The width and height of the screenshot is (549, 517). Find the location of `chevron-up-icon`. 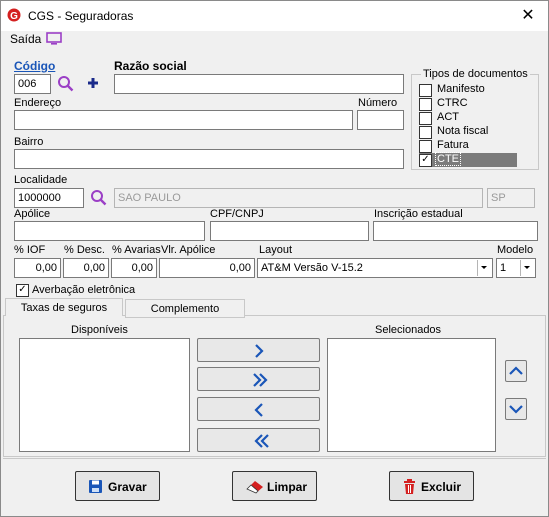

chevron-up-icon is located at coordinates (516, 370).